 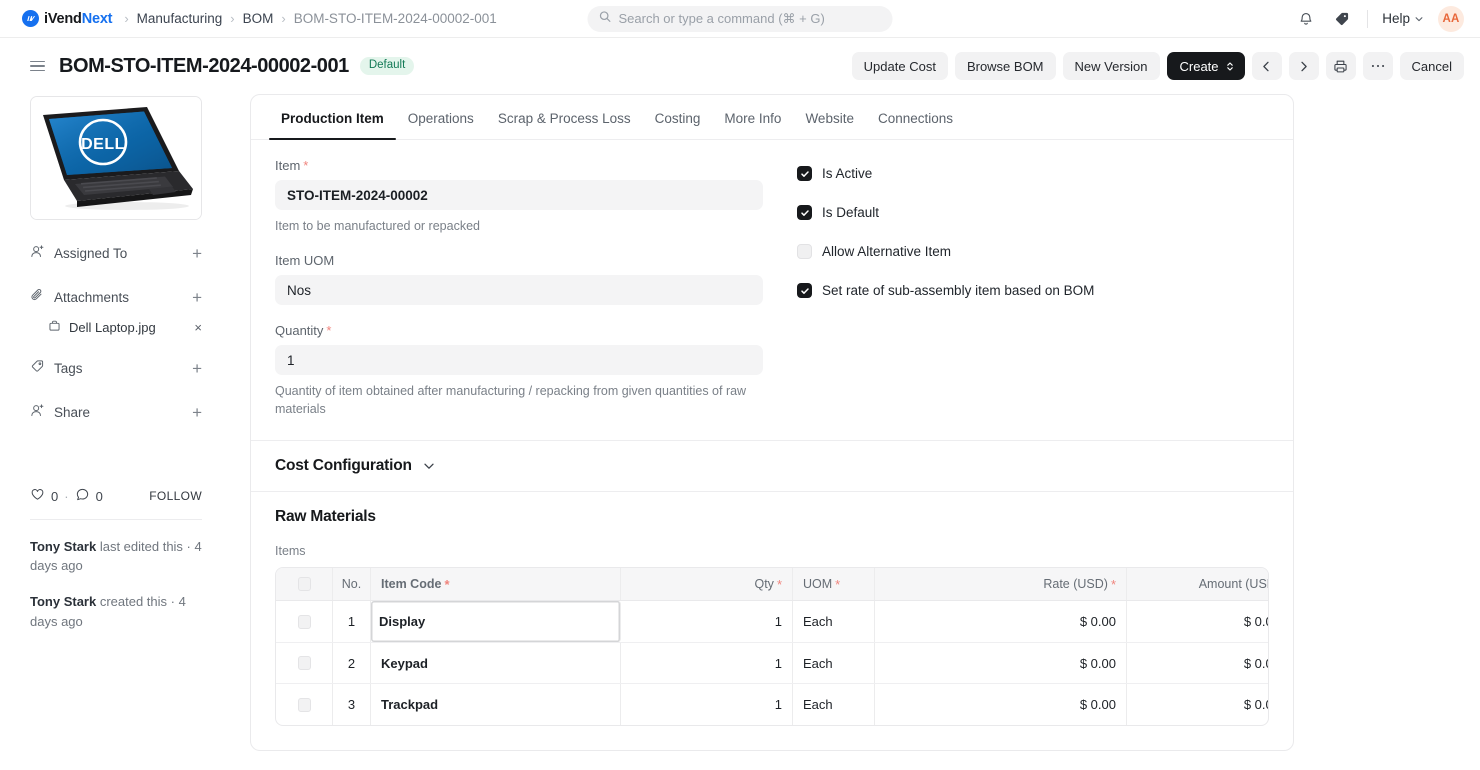 I want to click on tab-costing: Costing, so click(x=678, y=117).